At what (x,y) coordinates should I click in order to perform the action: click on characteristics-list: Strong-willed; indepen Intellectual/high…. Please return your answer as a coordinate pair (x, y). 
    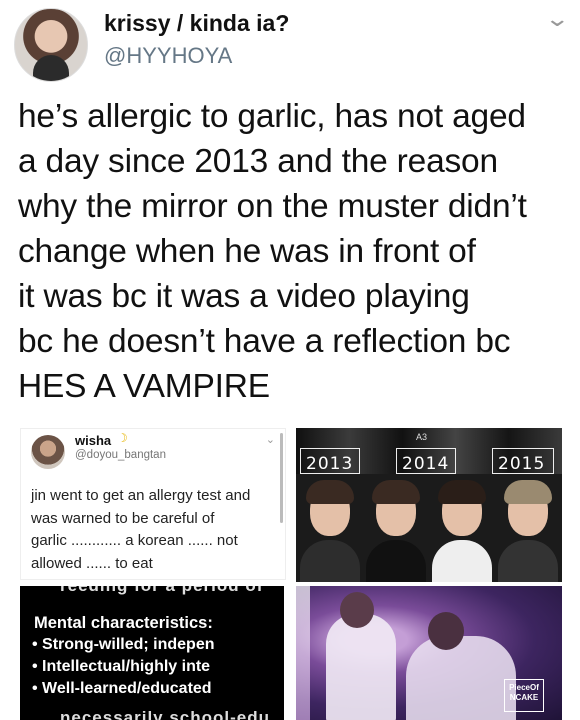
    Looking at the image, I should click on (158, 667).